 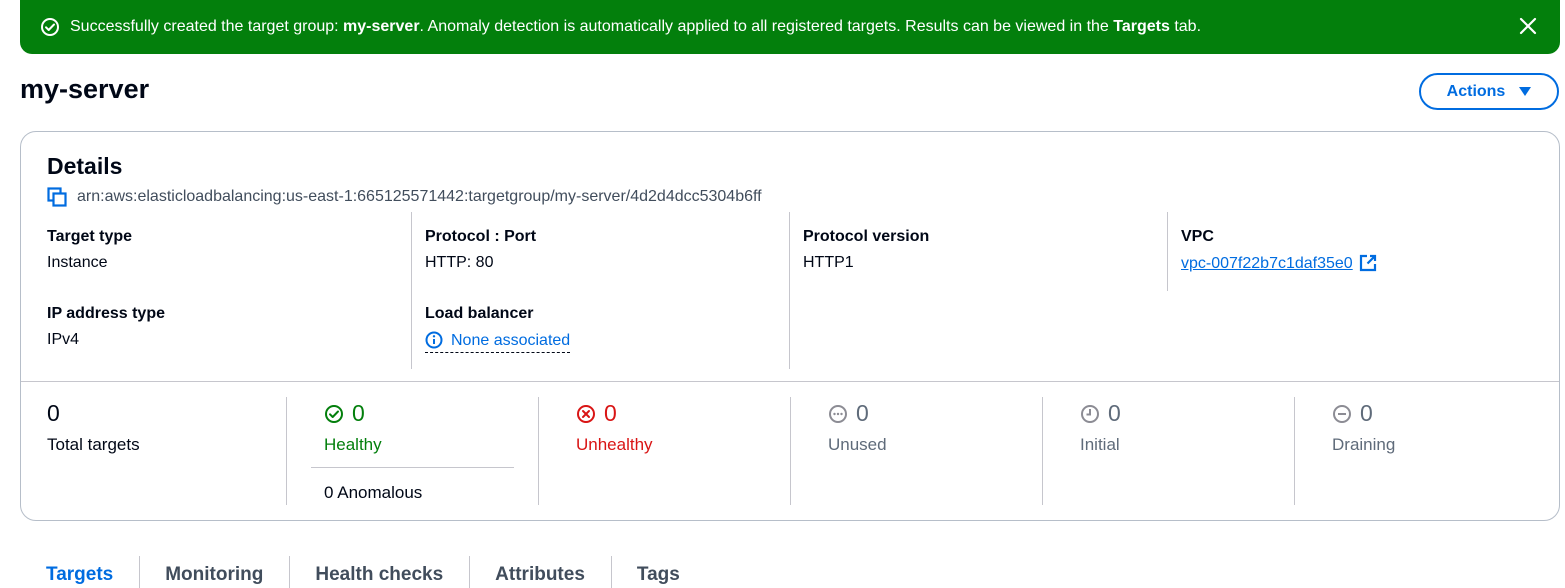 I want to click on healthy-label: Healthy, so click(x=353, y=444).